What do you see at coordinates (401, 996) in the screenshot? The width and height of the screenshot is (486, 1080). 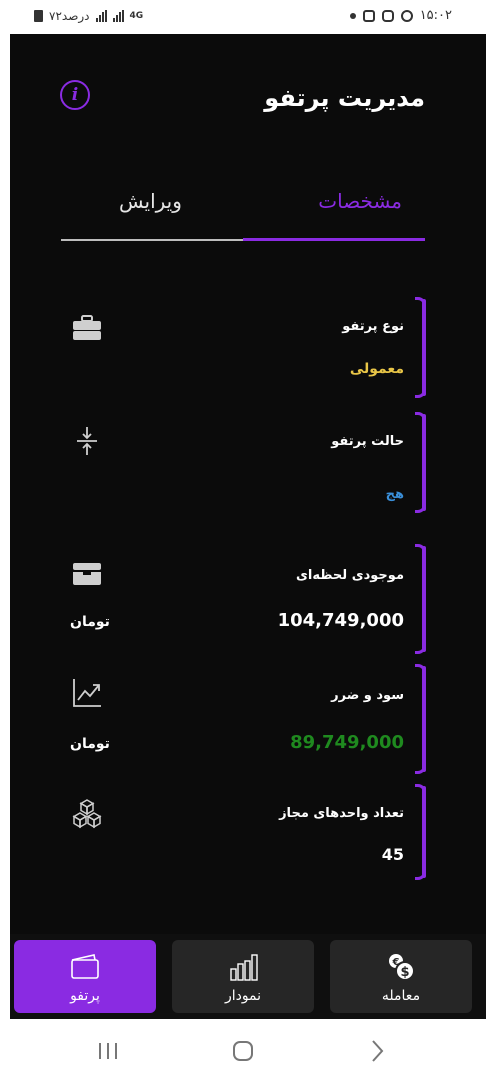 I see `nav-label: معامله` at bounding box center [401, 996].